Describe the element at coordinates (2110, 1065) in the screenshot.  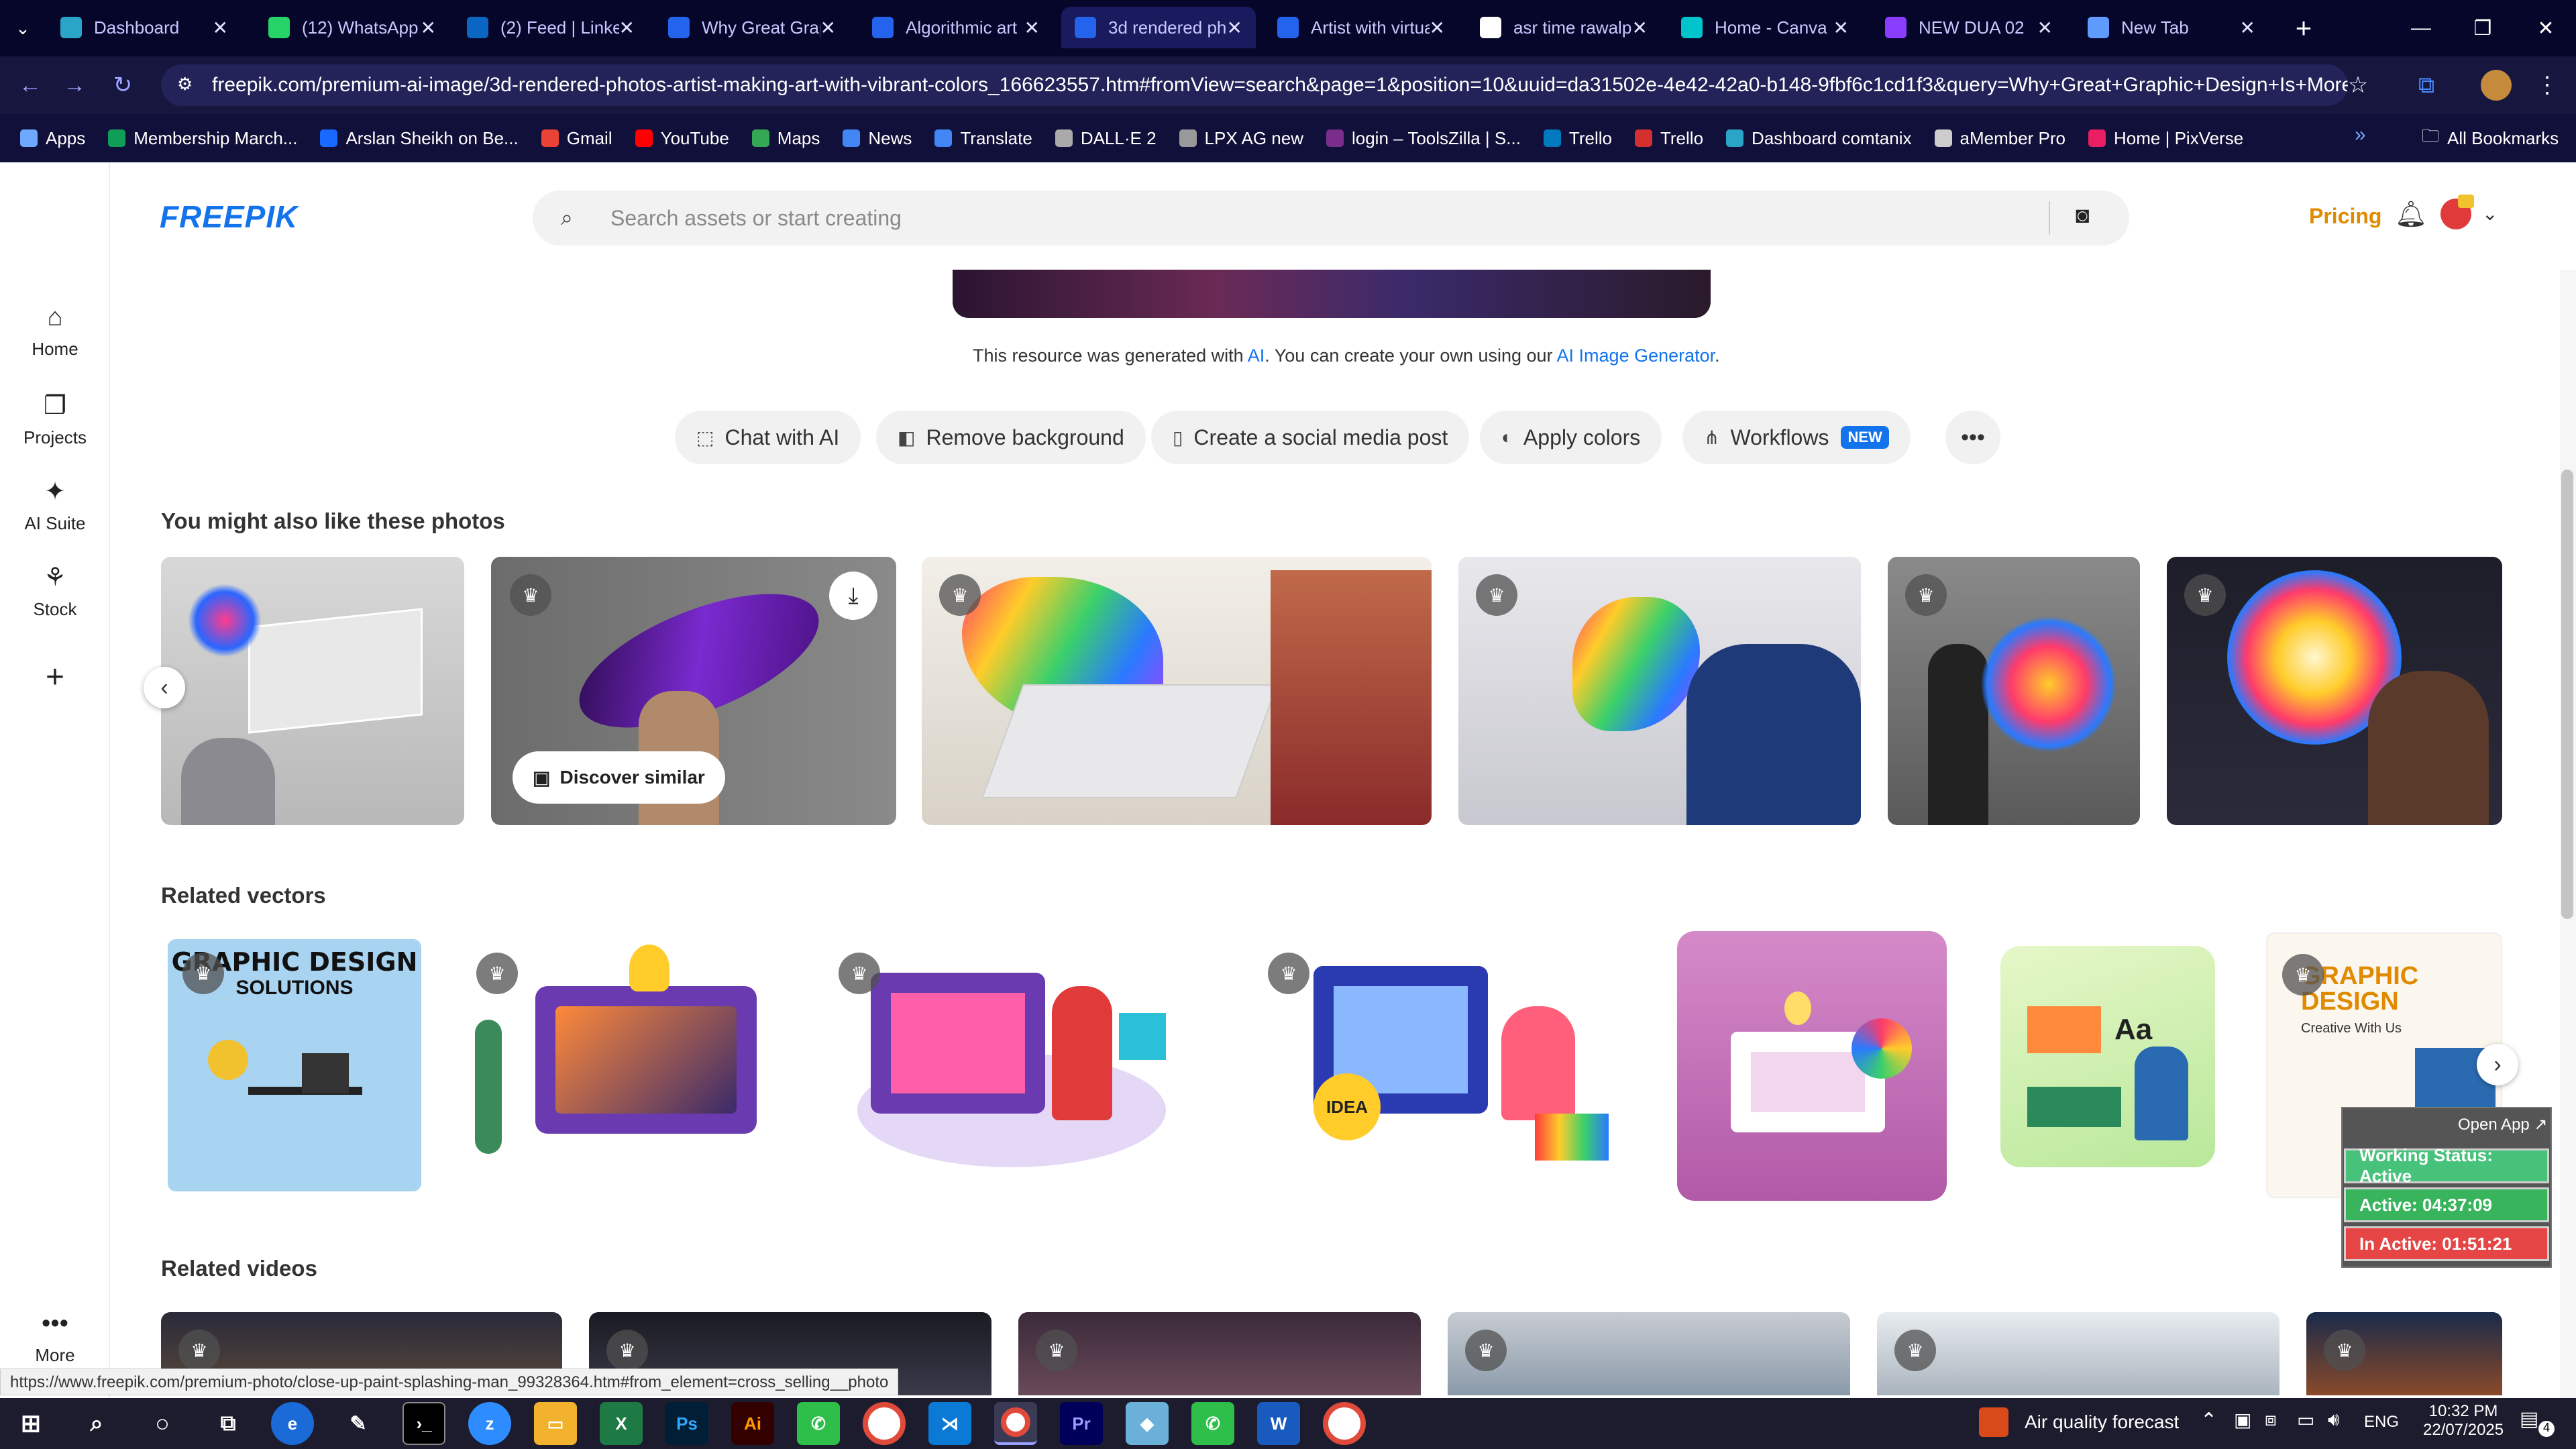
I see `vector-card: Aa` at that location.